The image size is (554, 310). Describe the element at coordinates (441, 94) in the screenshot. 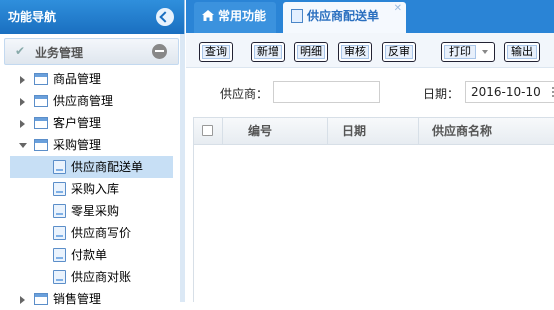

I see `date-label: 日期：` at that location.